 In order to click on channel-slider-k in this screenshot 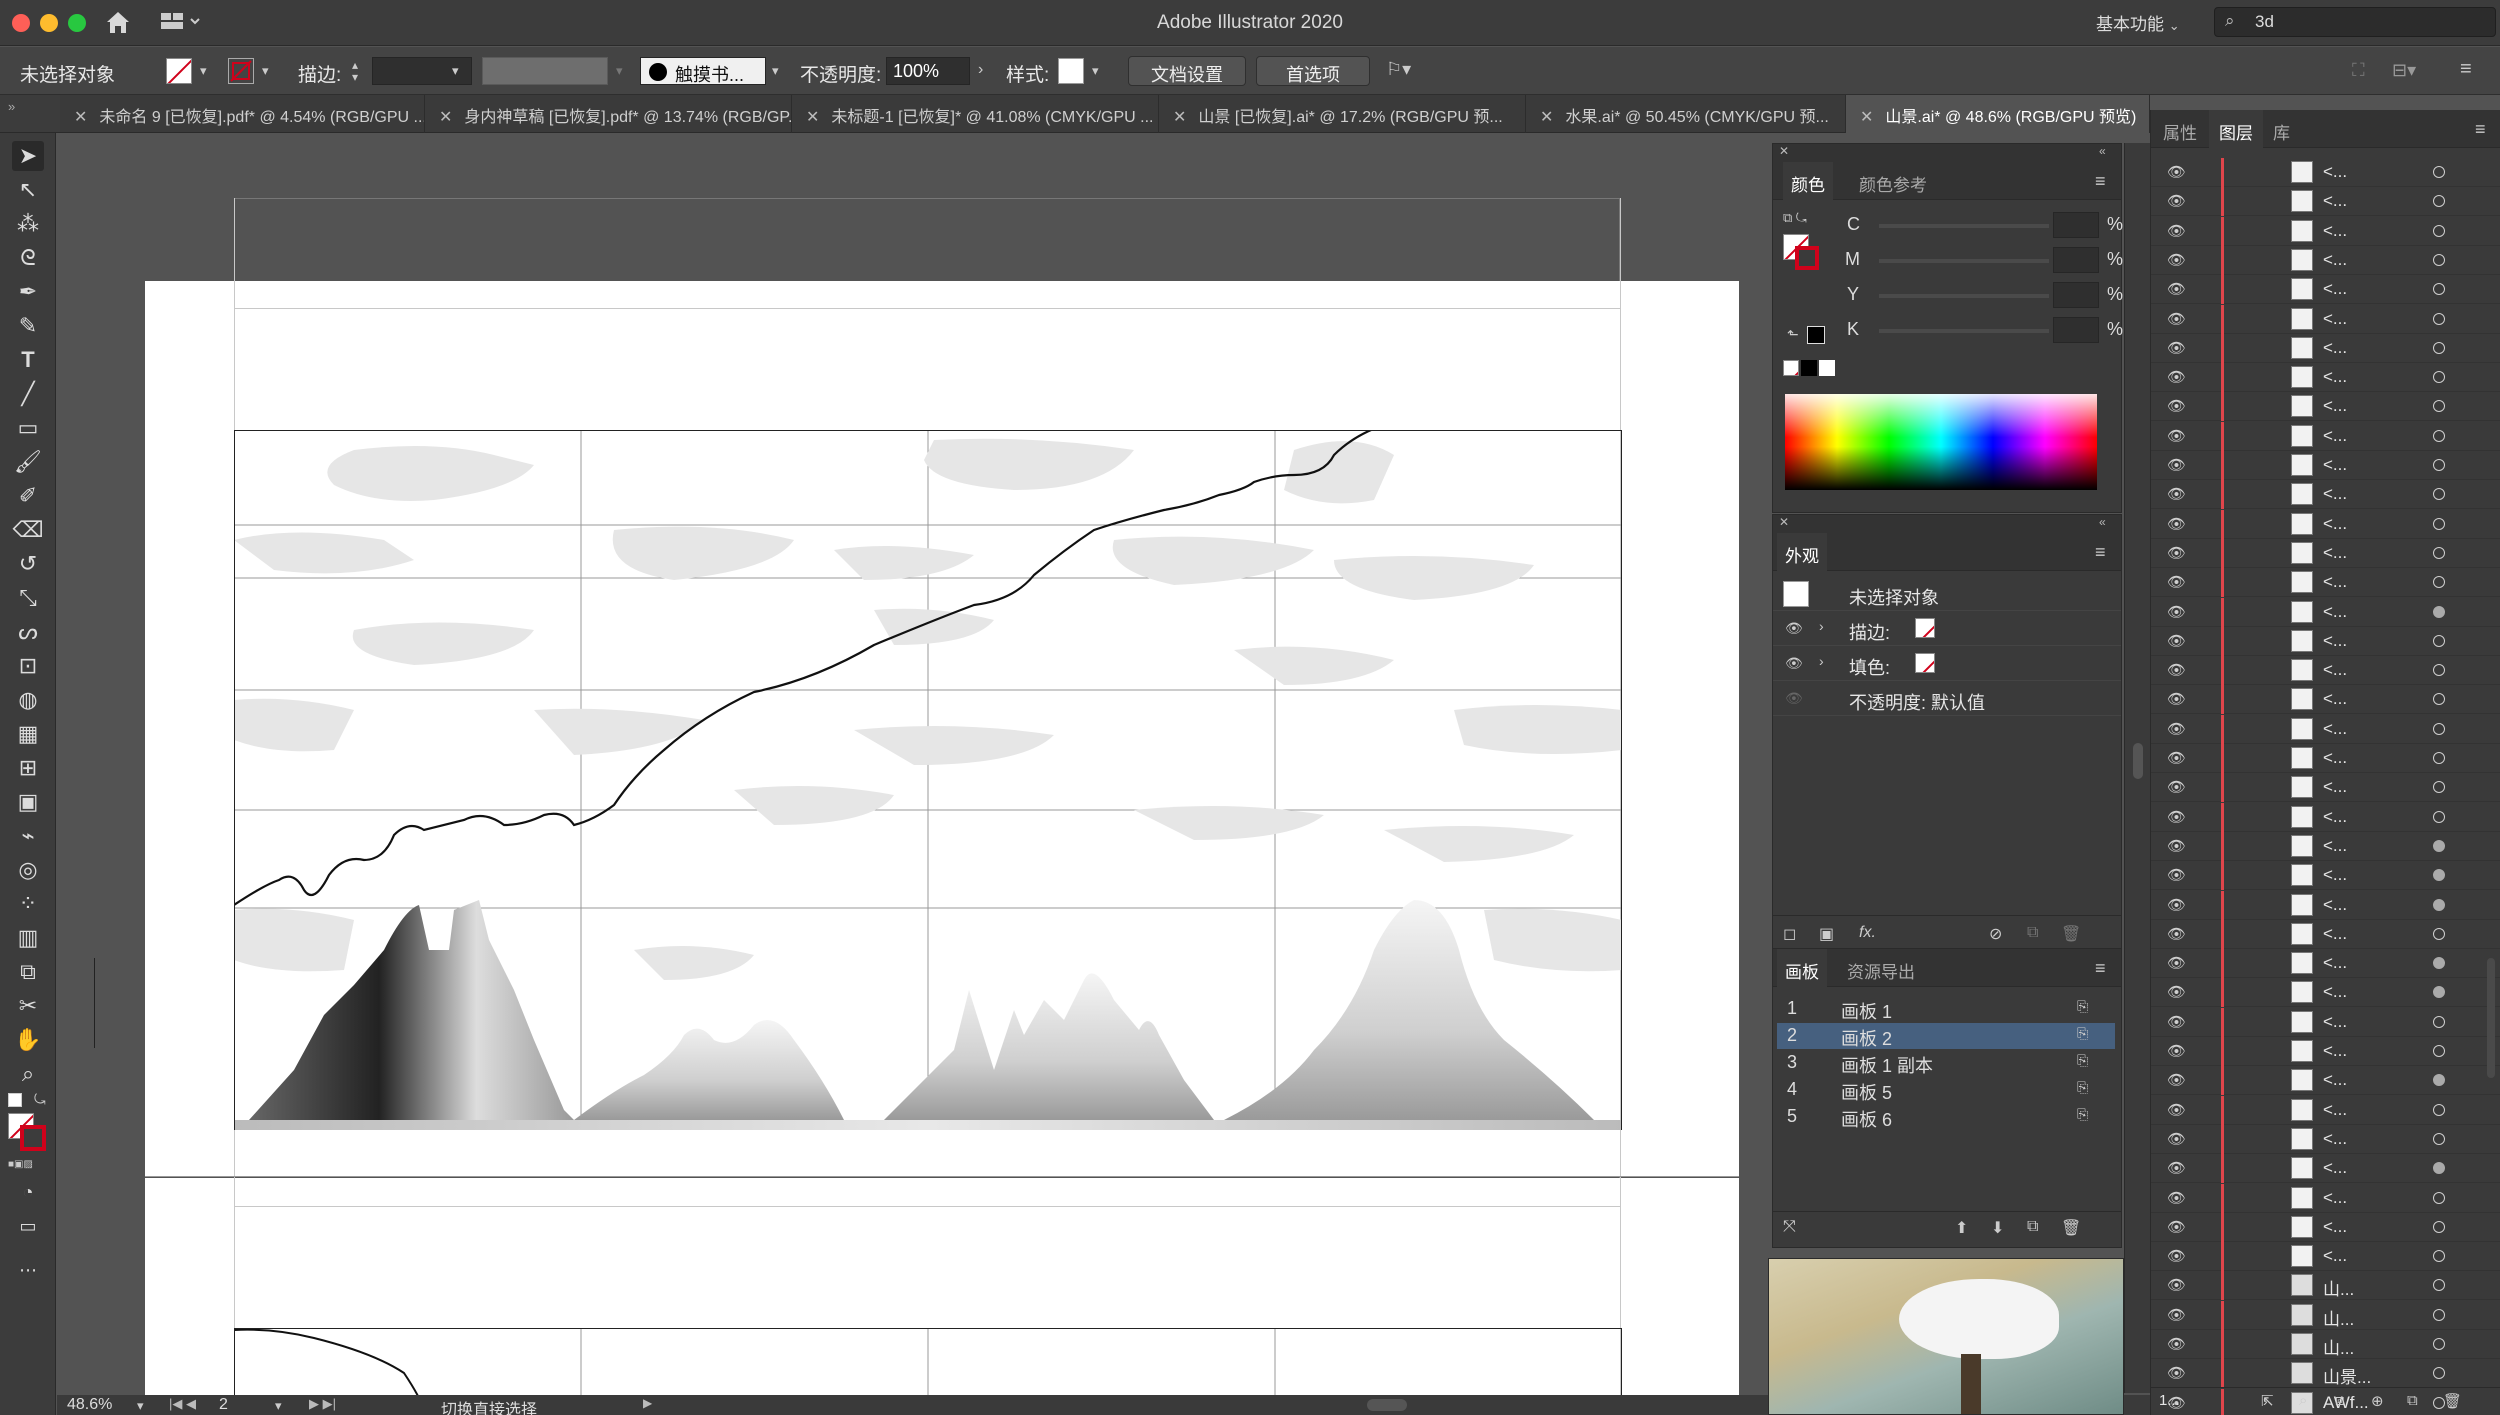, I will do `click(1964, 331)`.